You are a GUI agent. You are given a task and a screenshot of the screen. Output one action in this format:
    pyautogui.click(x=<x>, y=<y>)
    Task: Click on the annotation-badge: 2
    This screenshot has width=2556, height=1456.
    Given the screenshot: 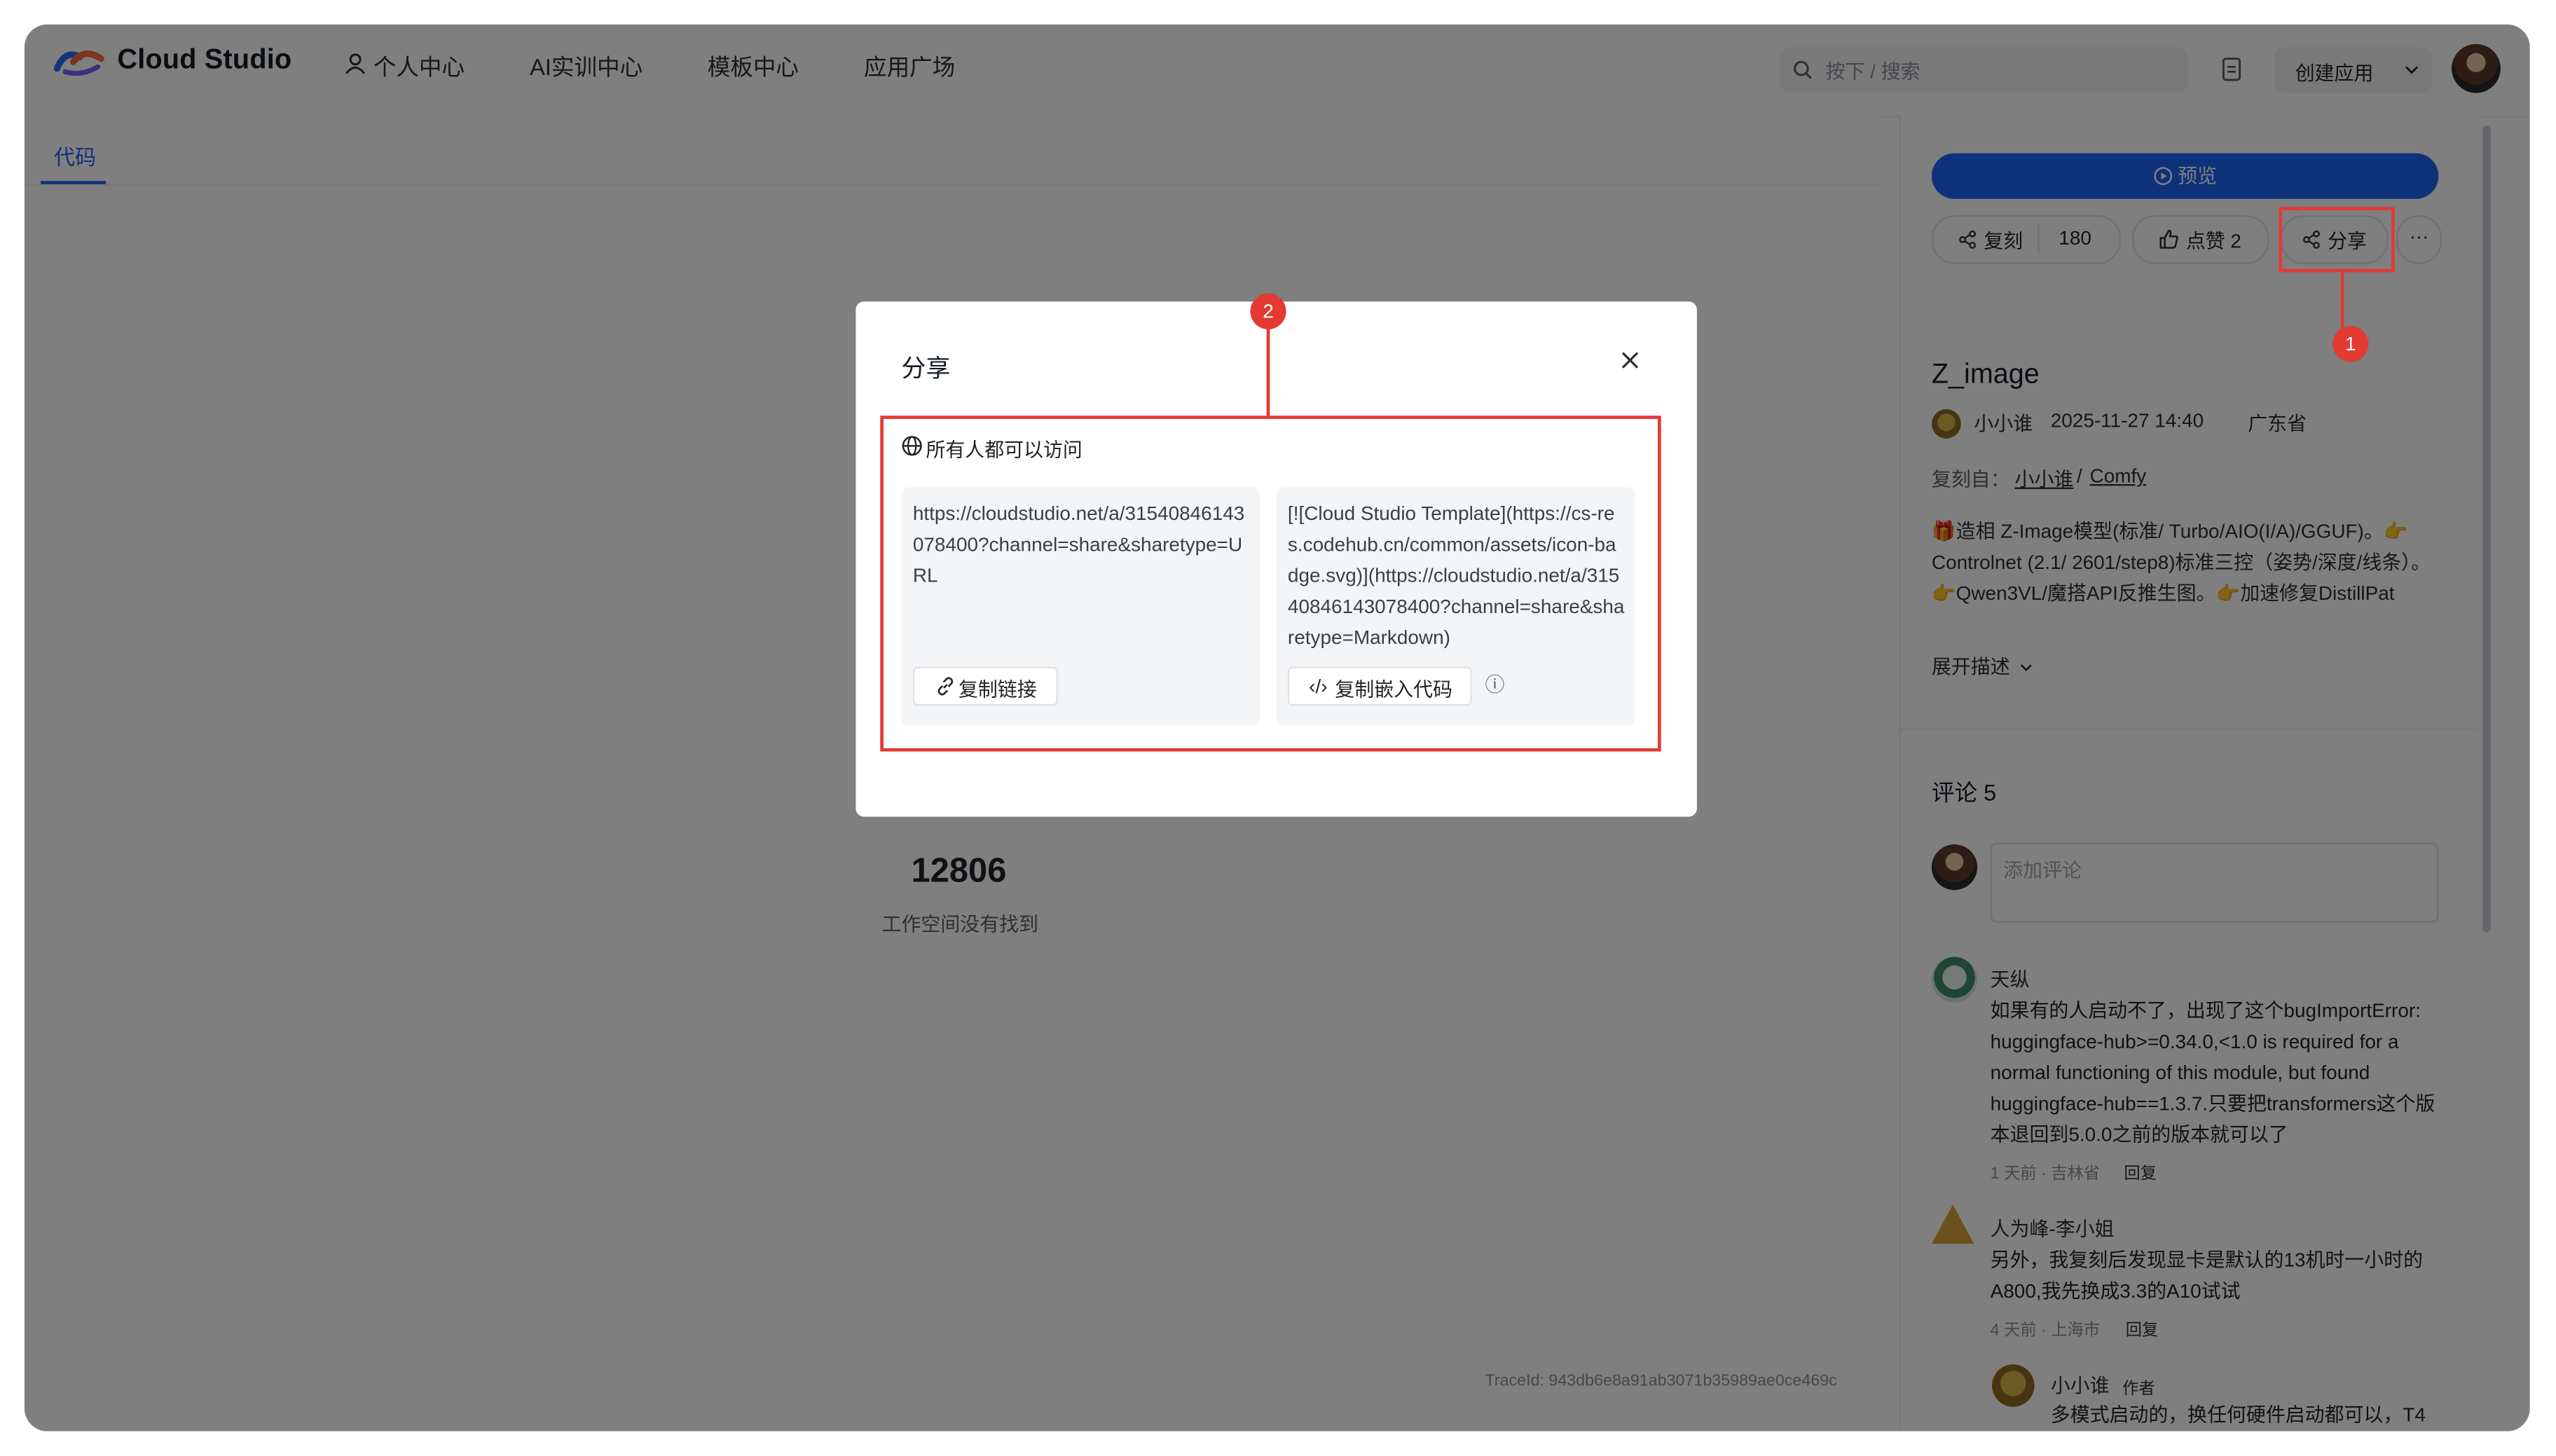 What is the action you would take?
    pyautogui.click(x=1268, y=311)
    